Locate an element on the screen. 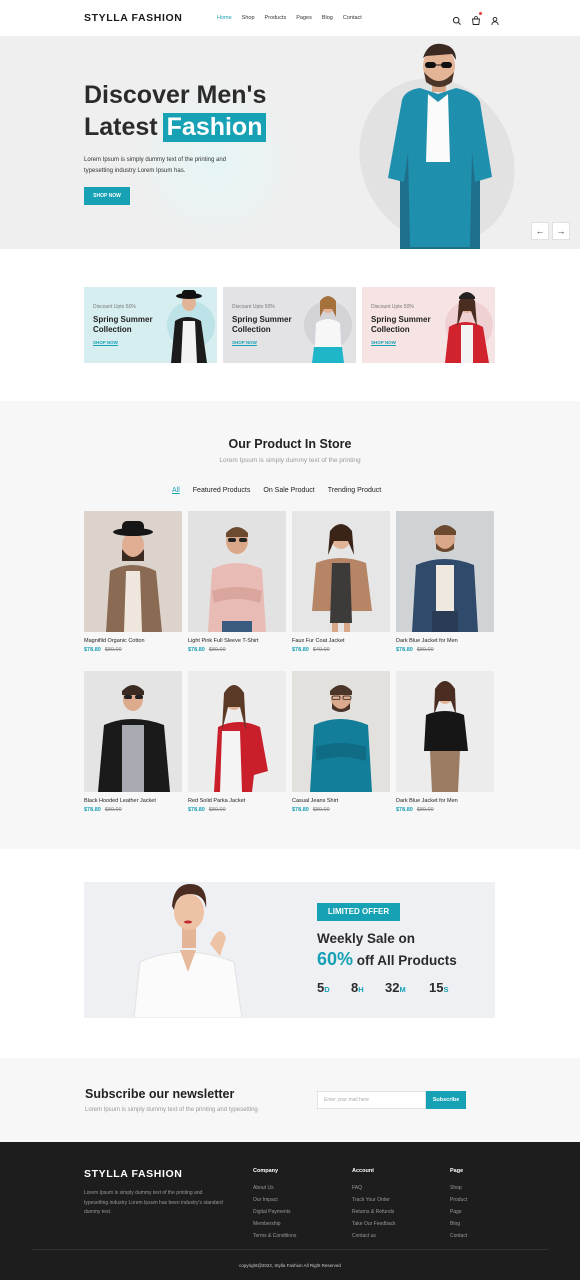 The image size is (580, 1280). nav-pages: Pages is located at coordinates (304, 18).